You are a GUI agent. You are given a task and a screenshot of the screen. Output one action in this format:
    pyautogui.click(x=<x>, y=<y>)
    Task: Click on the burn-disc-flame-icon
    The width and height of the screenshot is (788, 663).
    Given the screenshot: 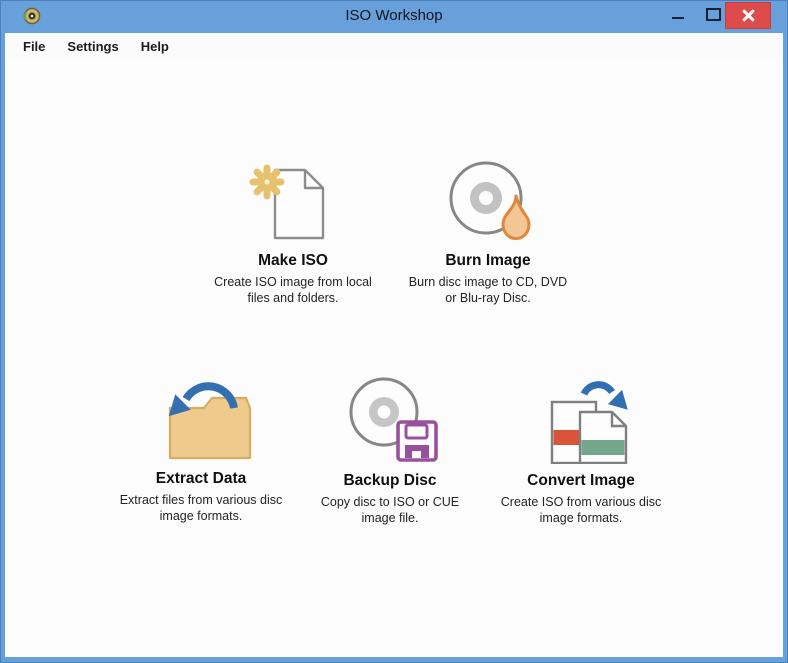 What is the action you would take?
    pyautogui.click(x=490, y=200)
    